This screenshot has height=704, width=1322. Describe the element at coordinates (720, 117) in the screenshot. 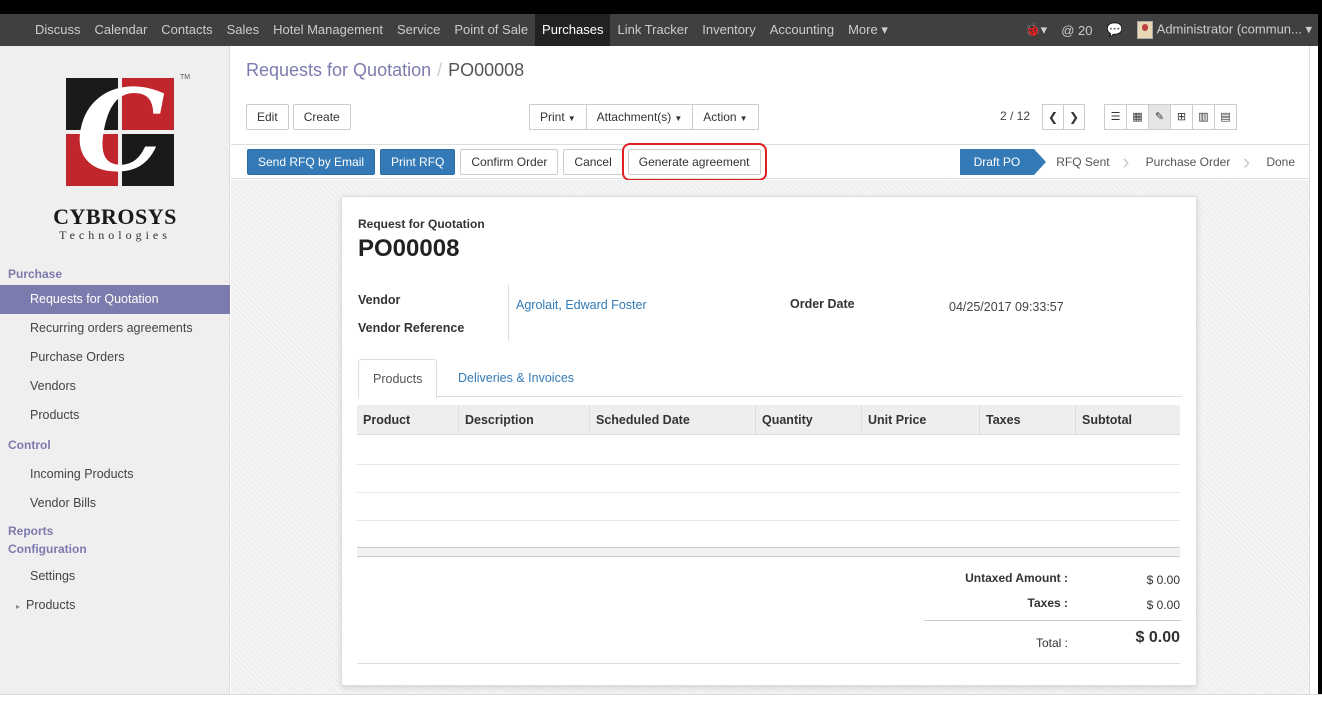

I see `action-label: Action` at that location.